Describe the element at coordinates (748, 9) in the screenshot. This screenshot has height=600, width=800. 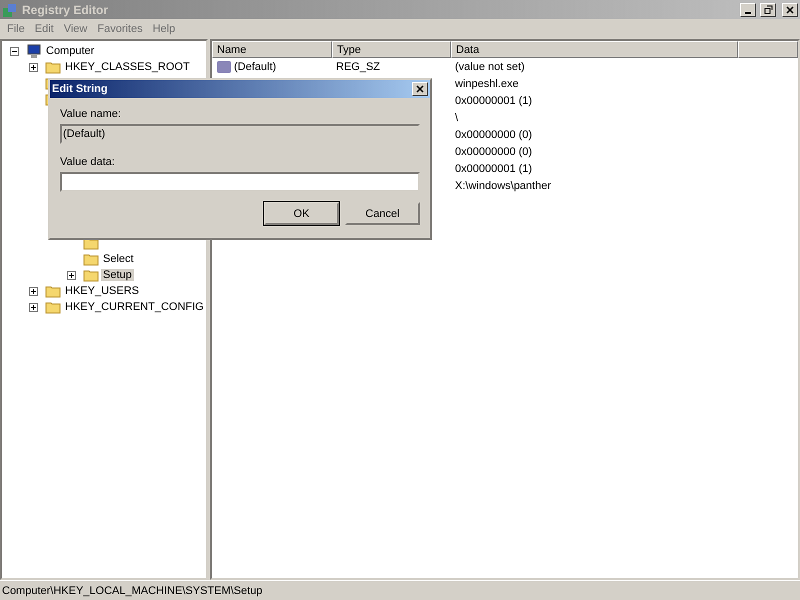
I see `minimize-button` at that location.